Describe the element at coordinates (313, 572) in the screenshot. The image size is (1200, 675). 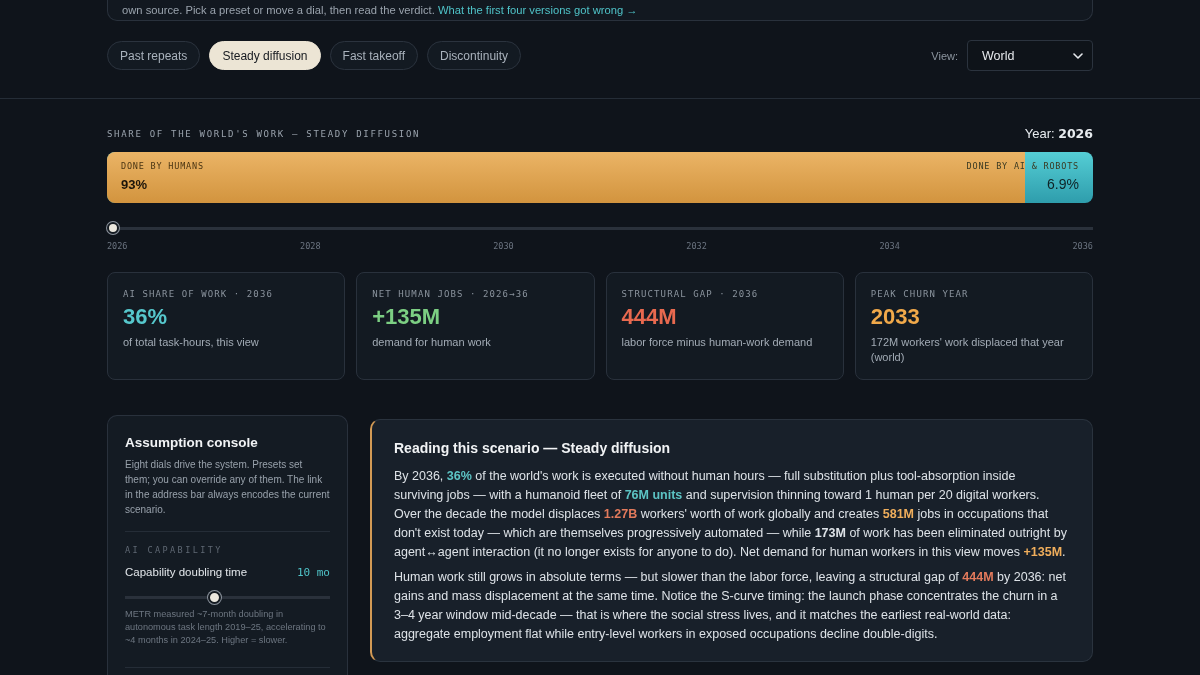
I see `dial-reading: 10 mo` at that location.